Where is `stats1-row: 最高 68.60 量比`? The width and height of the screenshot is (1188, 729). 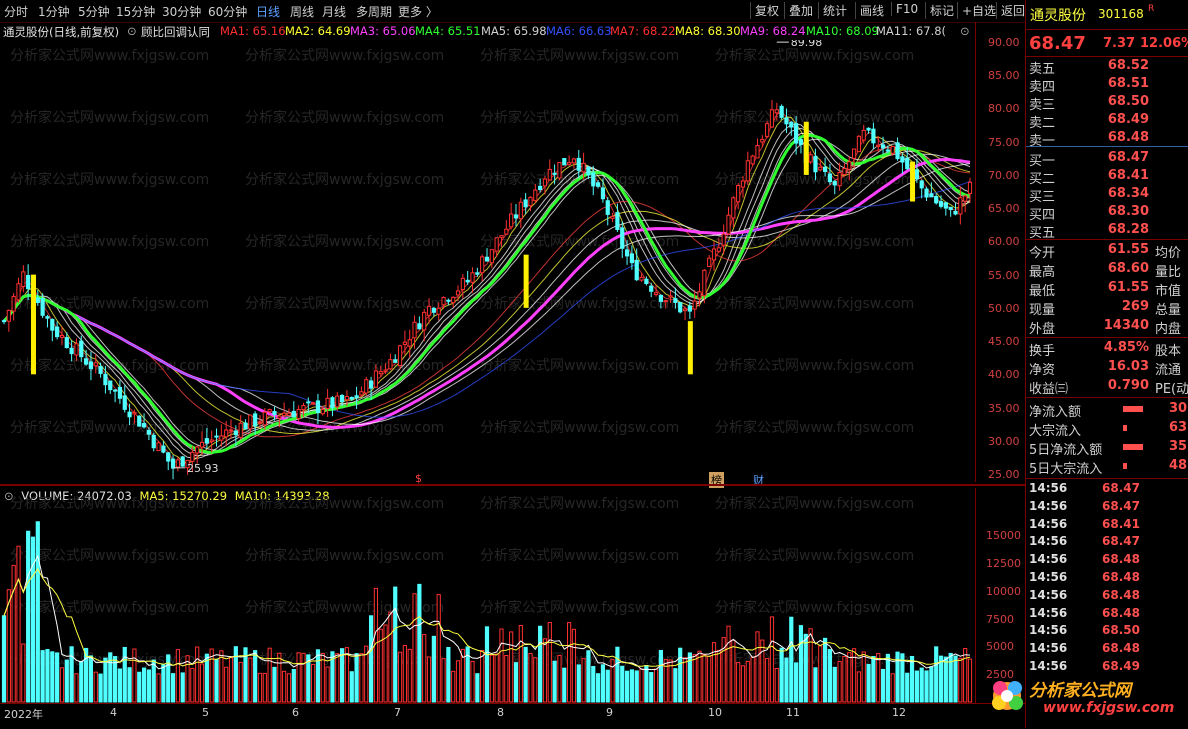 stats1-row: 最高 68.60 量比 is located at coordinates (1108, 270).